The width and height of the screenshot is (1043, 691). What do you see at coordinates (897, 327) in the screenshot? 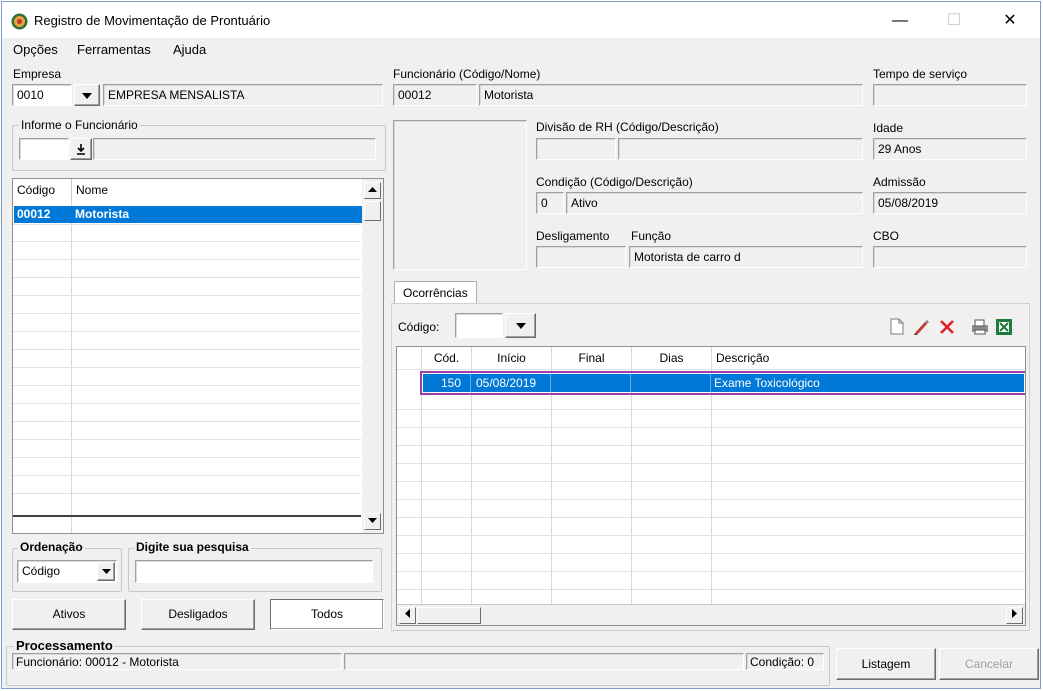
I see `new-document-icon` at bounding box center [897, 327].